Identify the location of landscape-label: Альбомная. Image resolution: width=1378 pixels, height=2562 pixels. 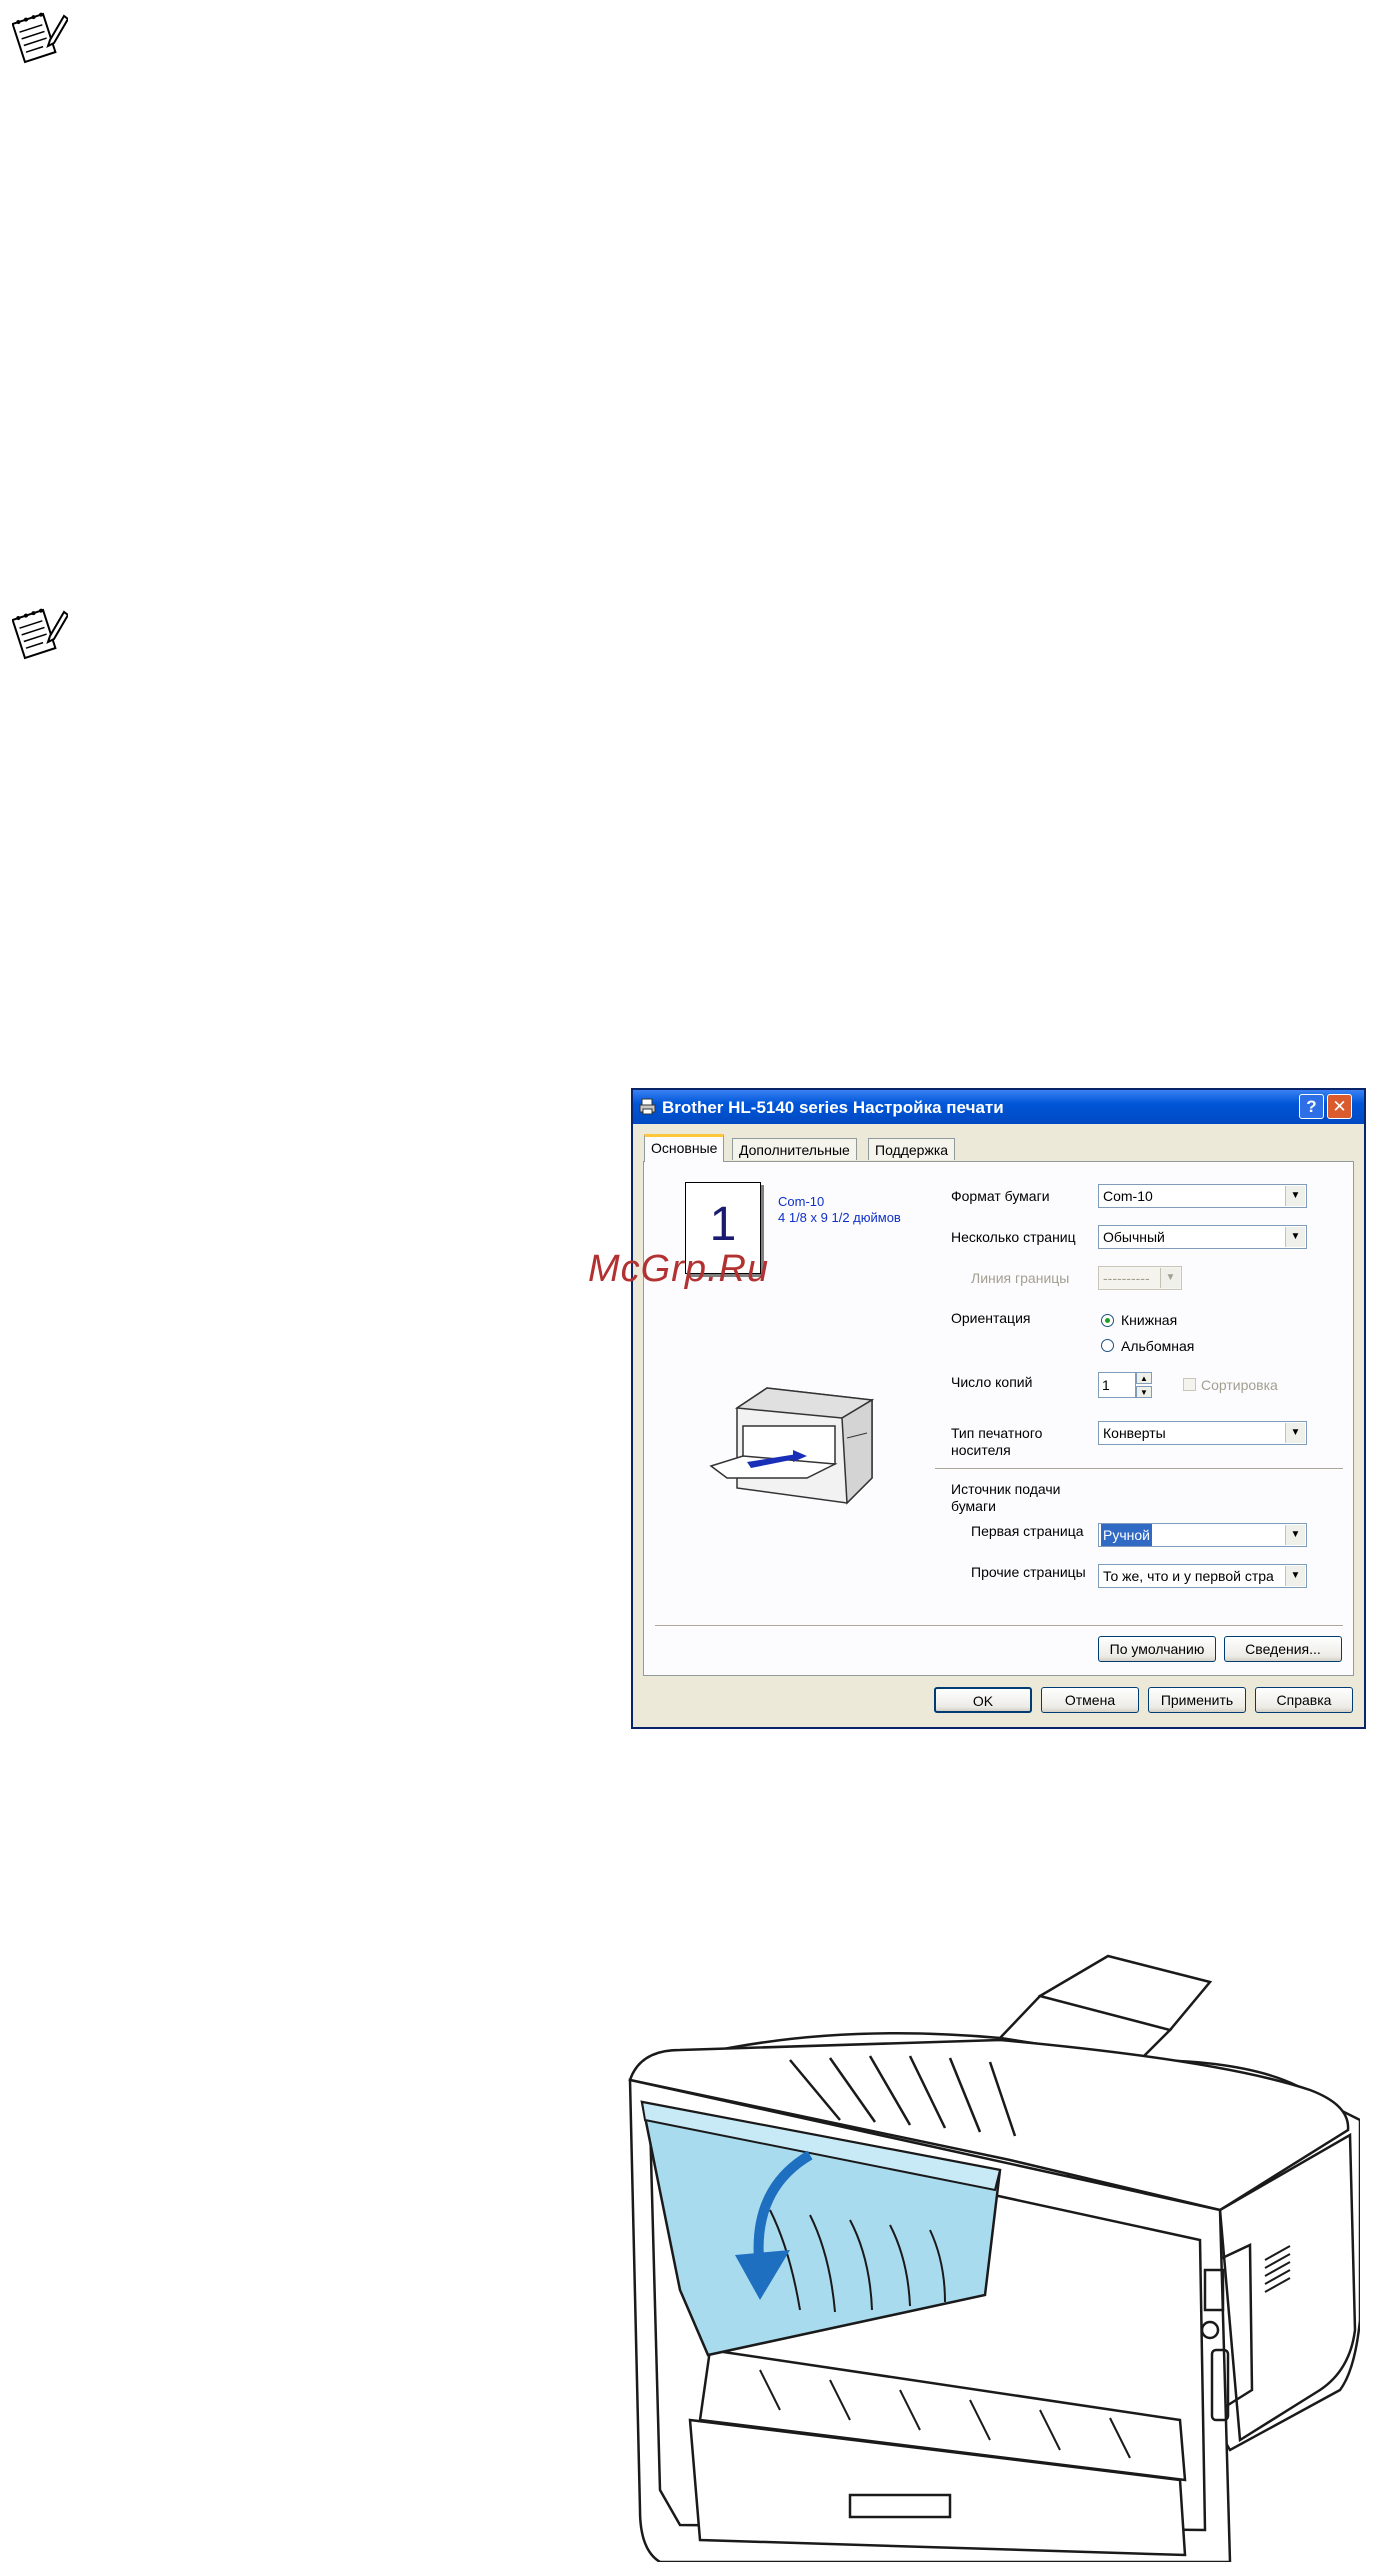
(1157, 1346).